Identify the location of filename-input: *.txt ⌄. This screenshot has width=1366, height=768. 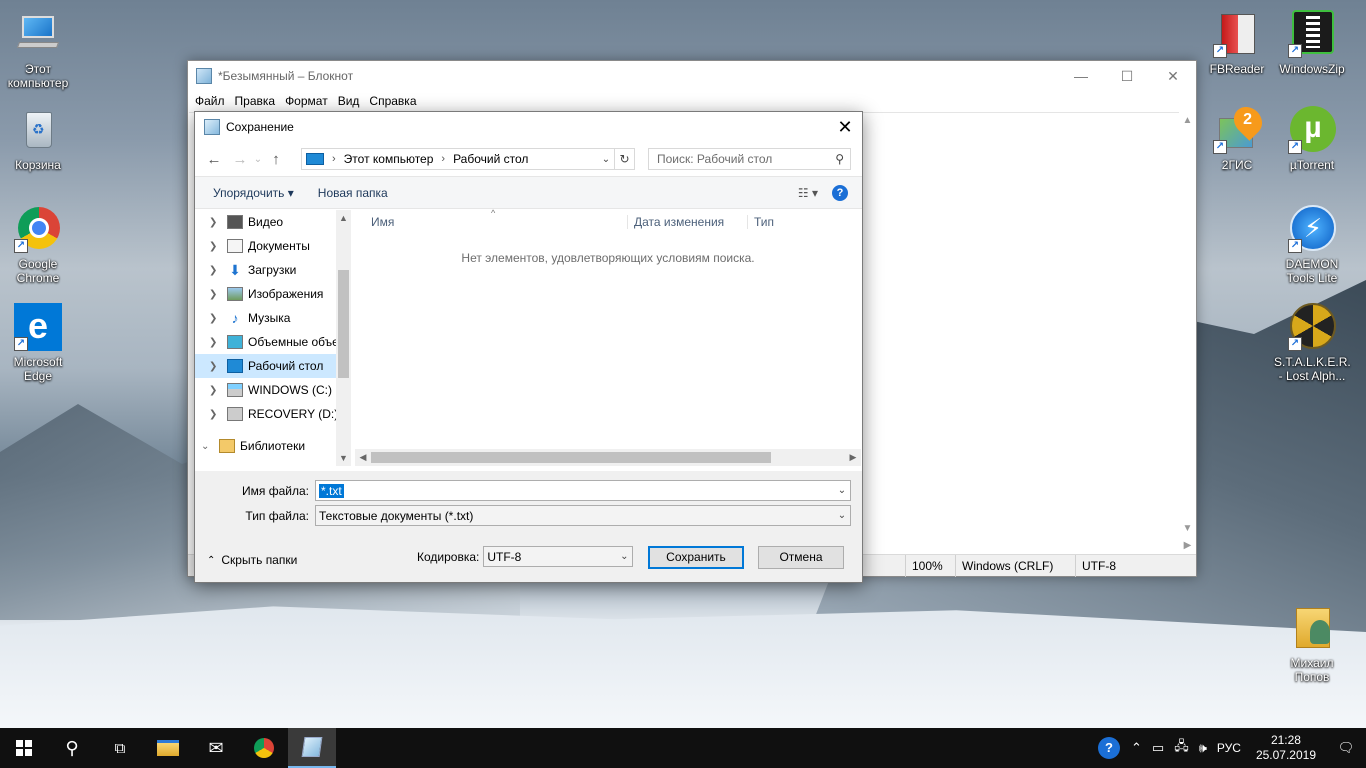
(583, 490).